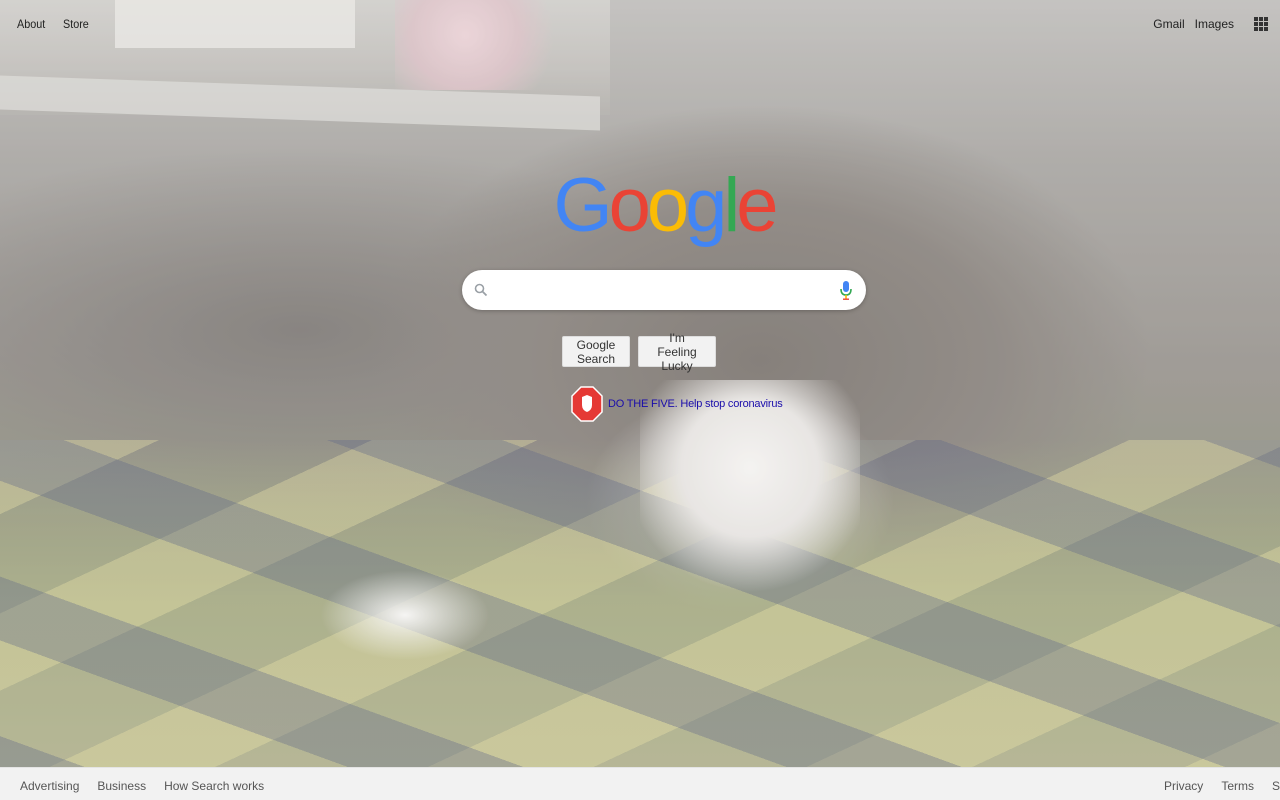  What do you see at coordinates (846, 290) in the screenshot?
I see `microphone-icon` at bounding box center [846, 290].